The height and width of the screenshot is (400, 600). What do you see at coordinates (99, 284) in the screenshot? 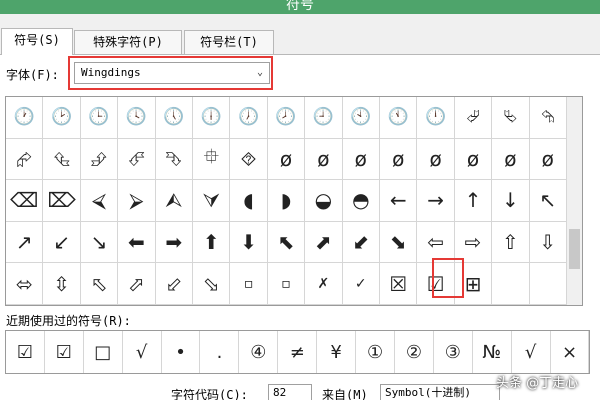
I see `symbol-cell: ⬁` at bounding box center [99, 284].